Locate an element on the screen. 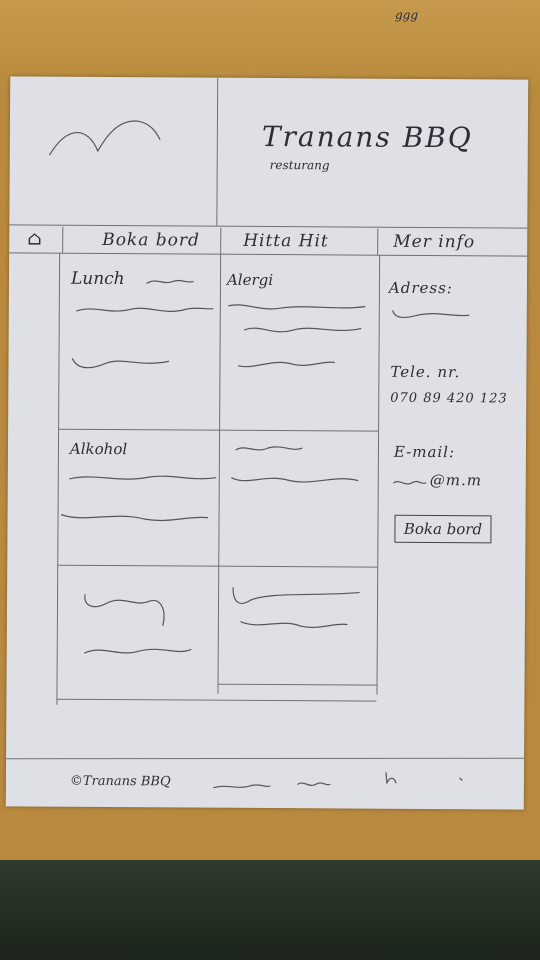 Image resolution: width=540 pixels, height=960 pixels. allergy-title: Alergi is located at coordinates (250, 280).